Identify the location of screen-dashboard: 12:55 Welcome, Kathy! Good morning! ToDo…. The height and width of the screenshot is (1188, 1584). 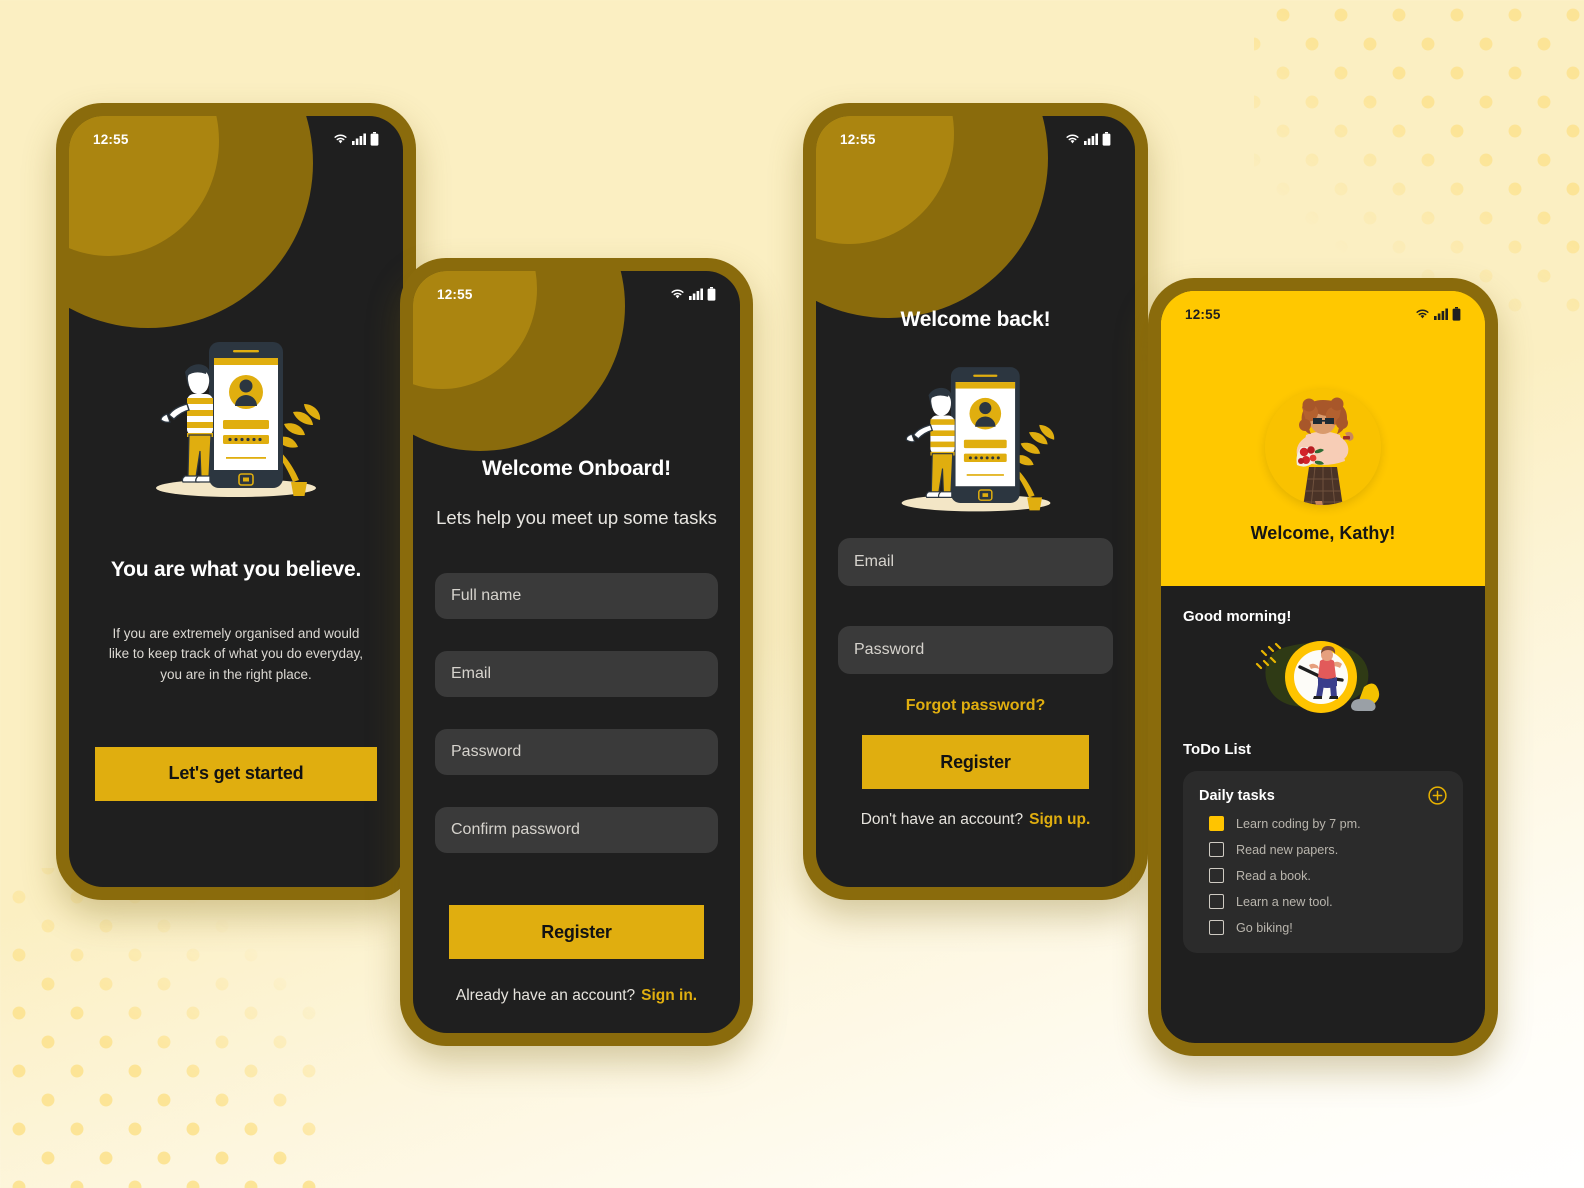
(1323, 667).